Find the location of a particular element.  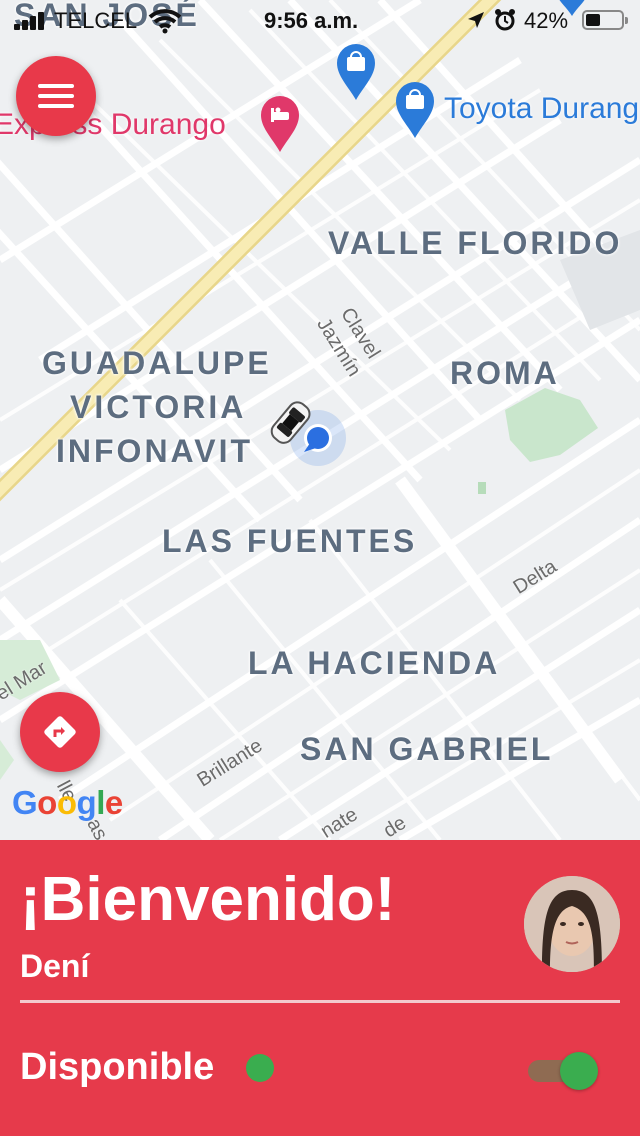

google-logo-letter: e is located at coordinates (113, 802).